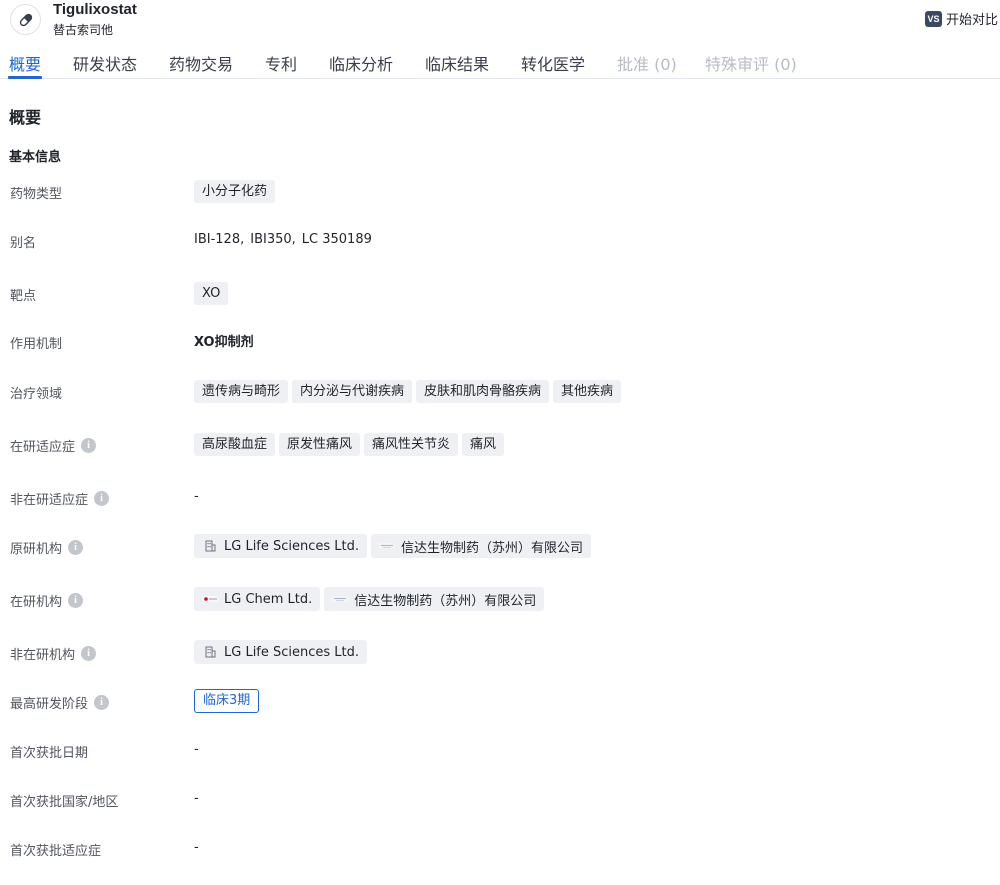  I want to click on mechanism-value: XO抑制剂, so click(224, 340).